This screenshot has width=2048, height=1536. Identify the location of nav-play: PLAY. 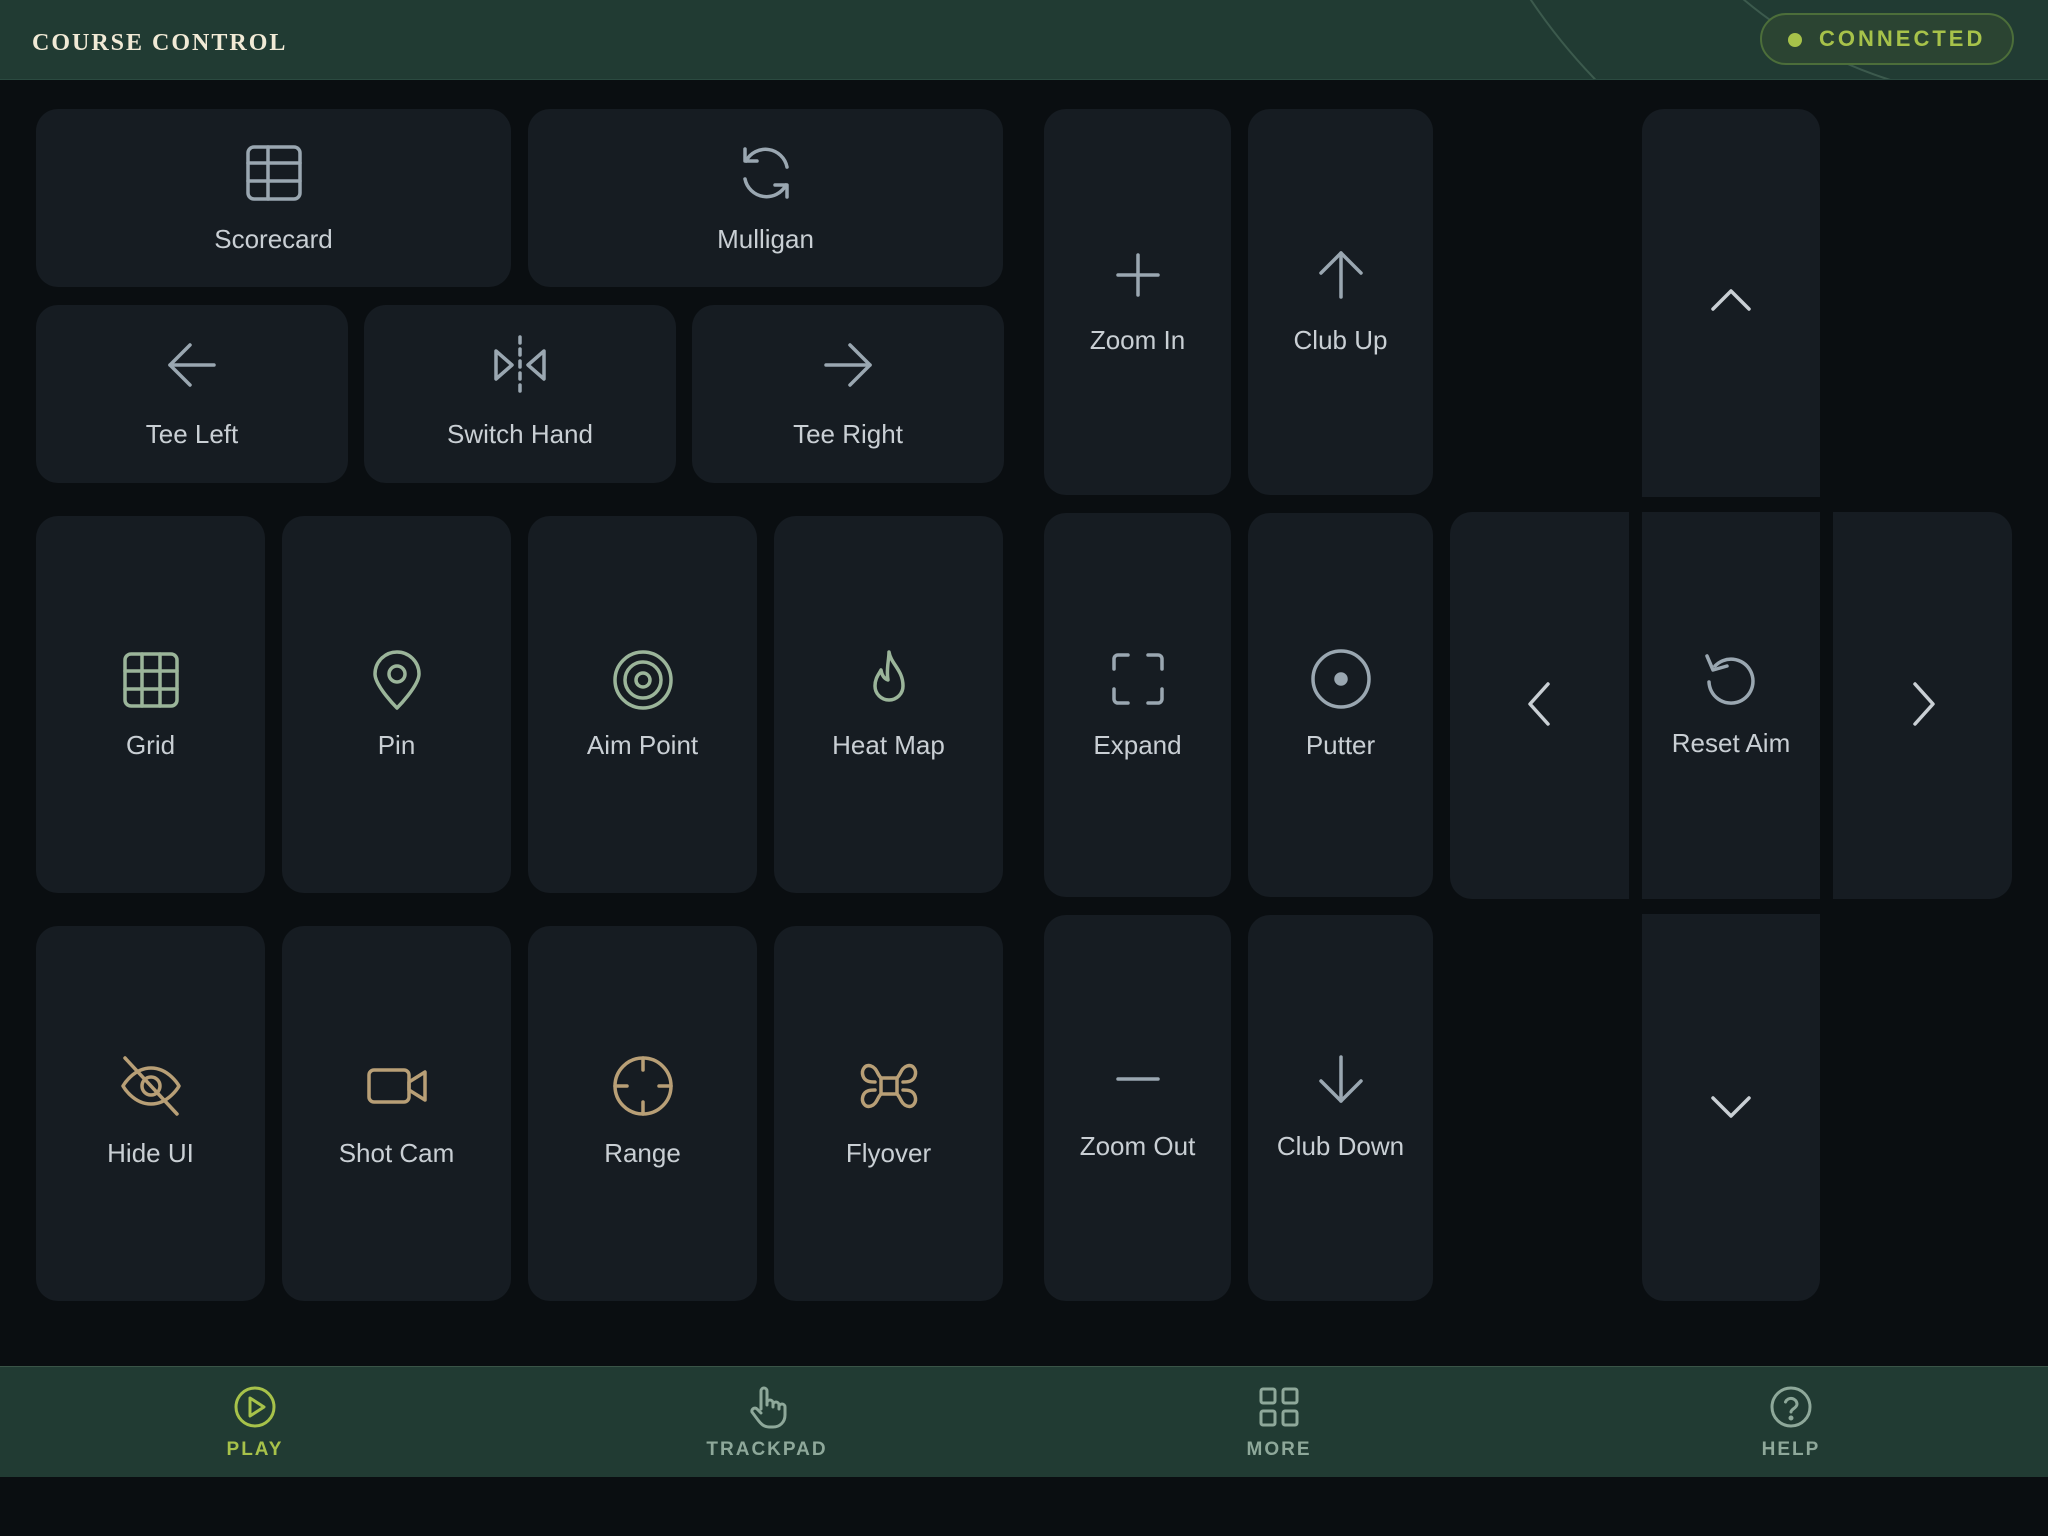
(255, 1422).